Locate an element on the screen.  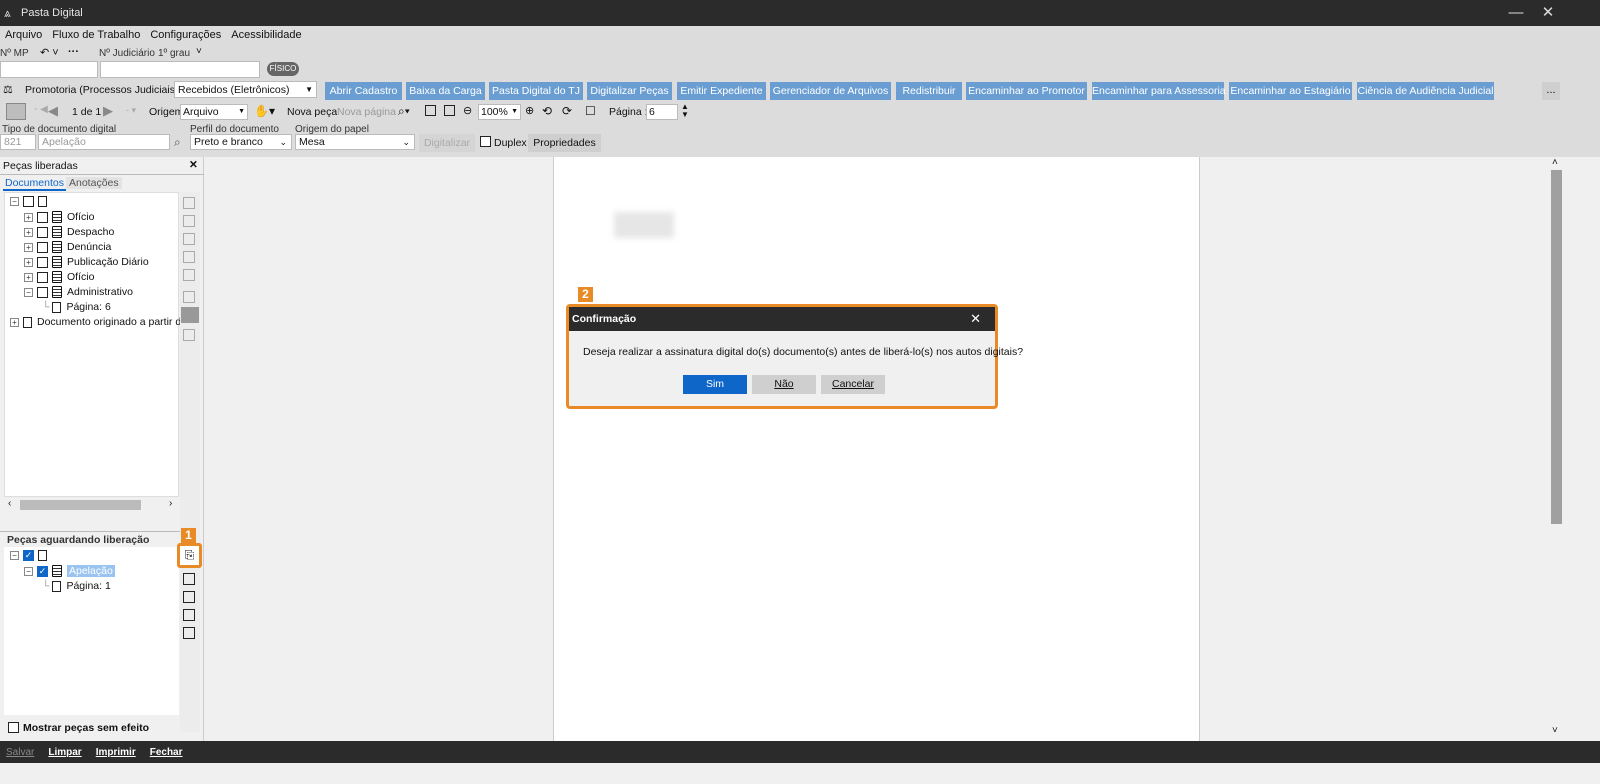
perfil-select: Preto e branco ⌄ is located at coordinates (241, 142).